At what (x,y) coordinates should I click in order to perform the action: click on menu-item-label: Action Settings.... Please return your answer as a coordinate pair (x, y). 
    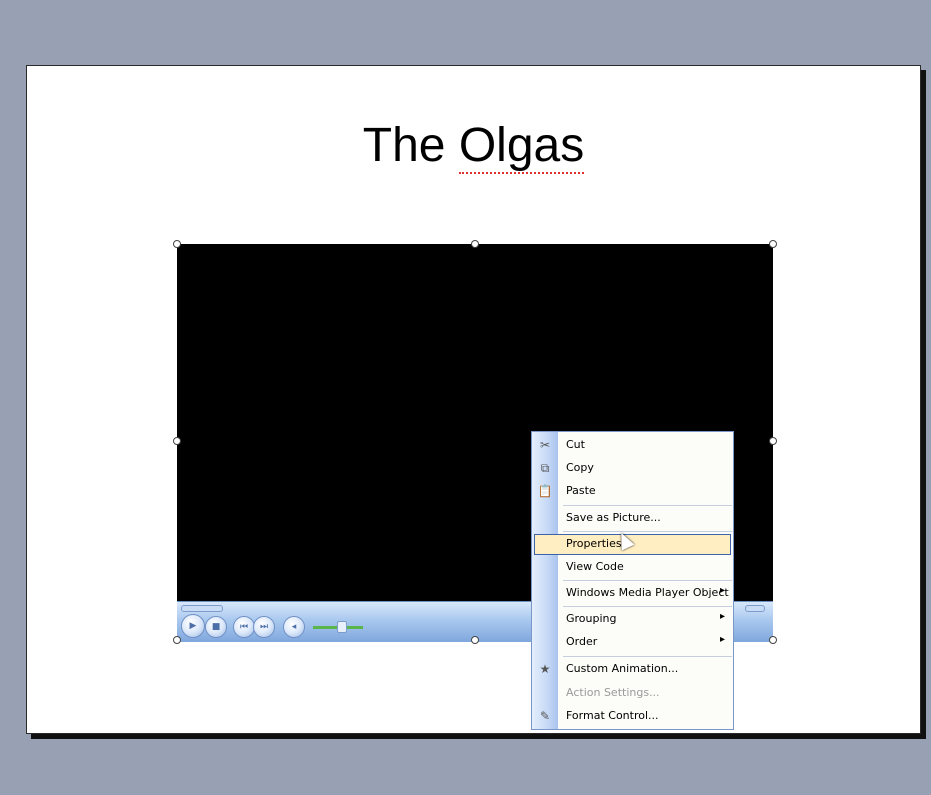
    Looking at the image, I should click on (613, 692).